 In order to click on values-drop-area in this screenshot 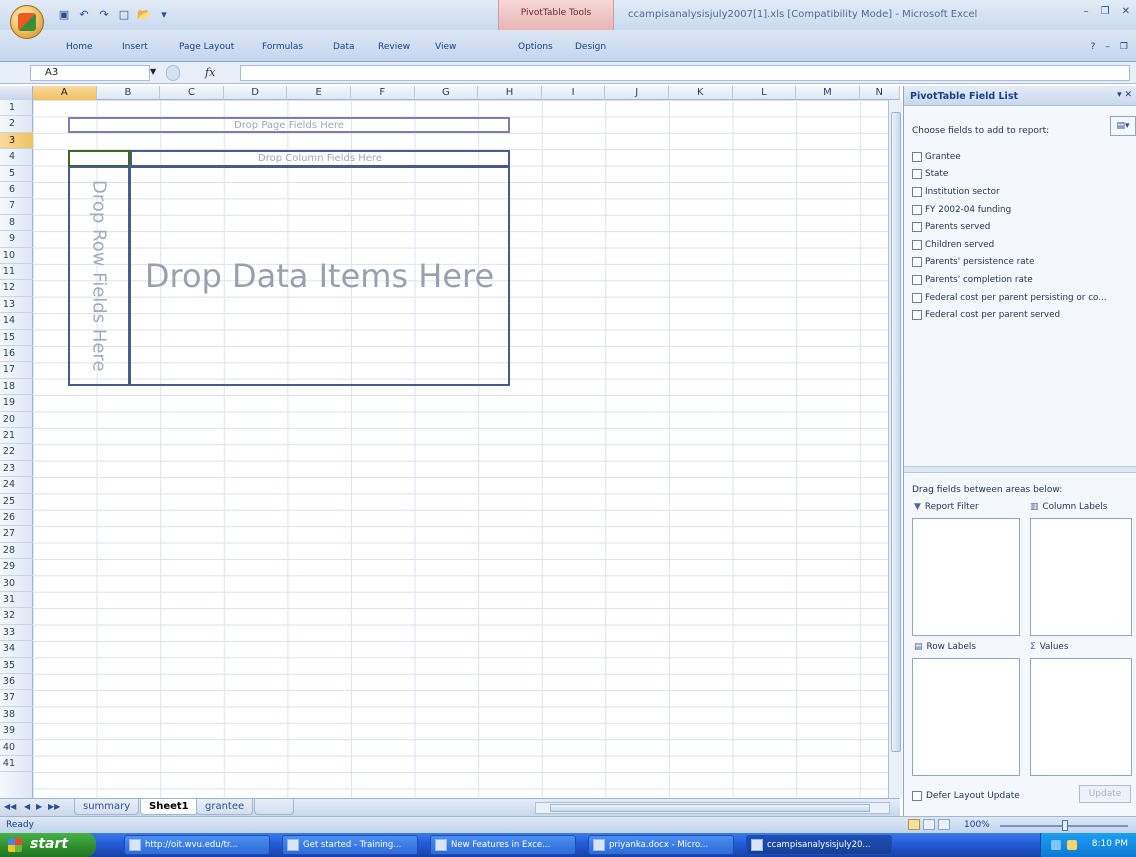, I will do `click(1081, 717)`.